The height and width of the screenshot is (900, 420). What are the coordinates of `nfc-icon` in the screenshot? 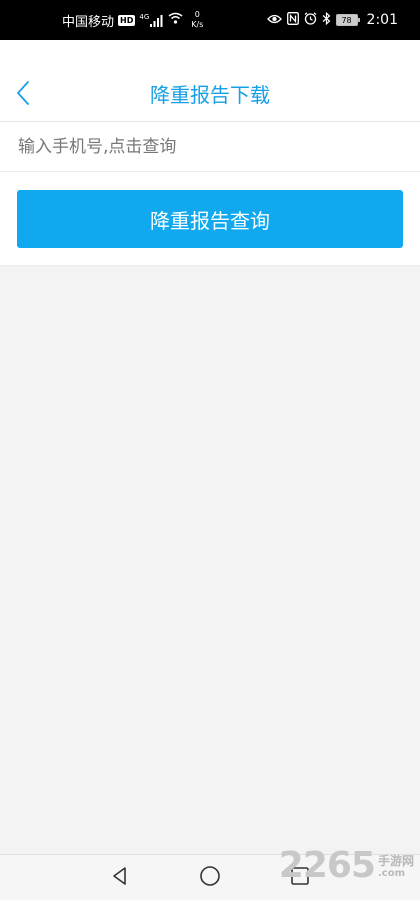 It's located at (292, 20).